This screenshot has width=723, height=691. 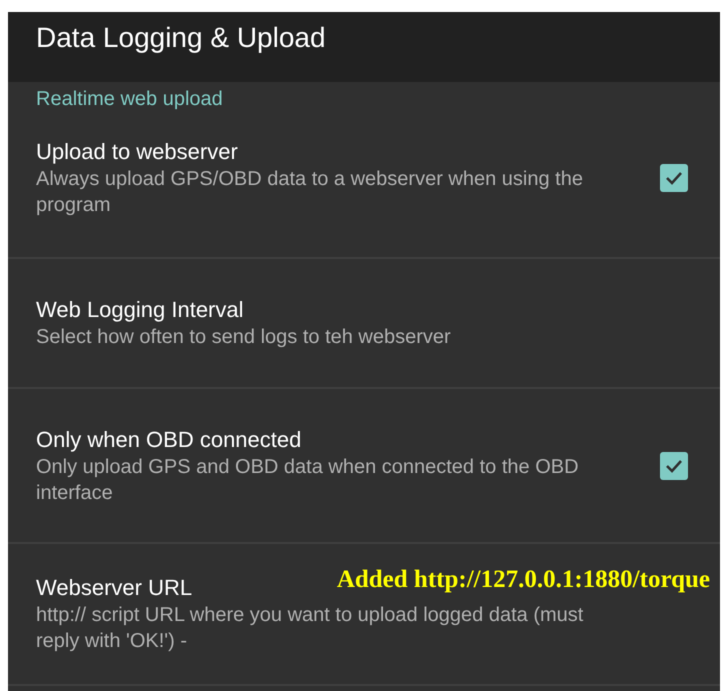 What do you see at coordinates (523, 580) in the screenshot?
I see `annotation-text: Added http://127.0.0.1:1880/torque` at bounding box center [523, 580].